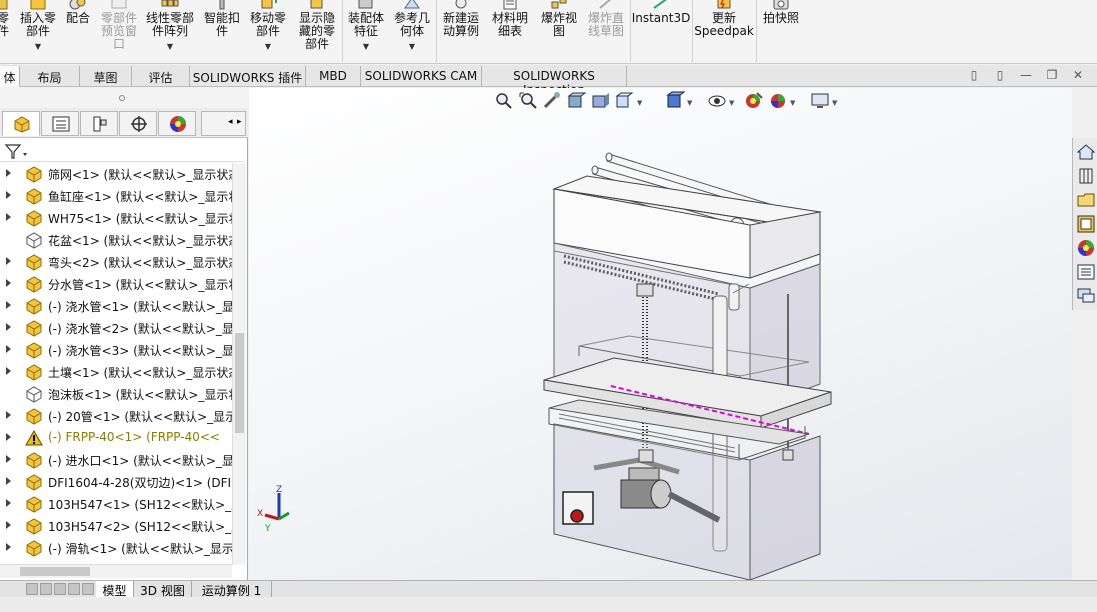  What do you see at coordinates (559, 32) in the screenshot?
I see `exploded-view-button: 爆炸视 图` at bounding box center [559, 32].